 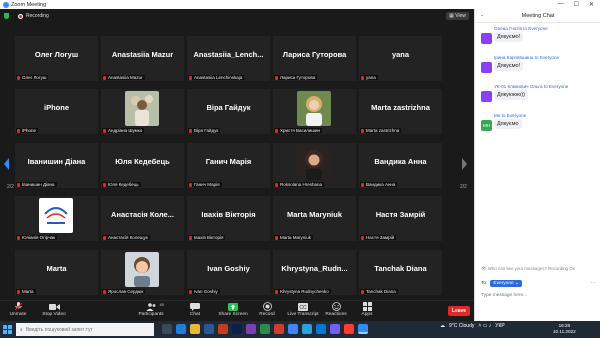 I want to click on onenote-icon, so click(x=251, y=329).